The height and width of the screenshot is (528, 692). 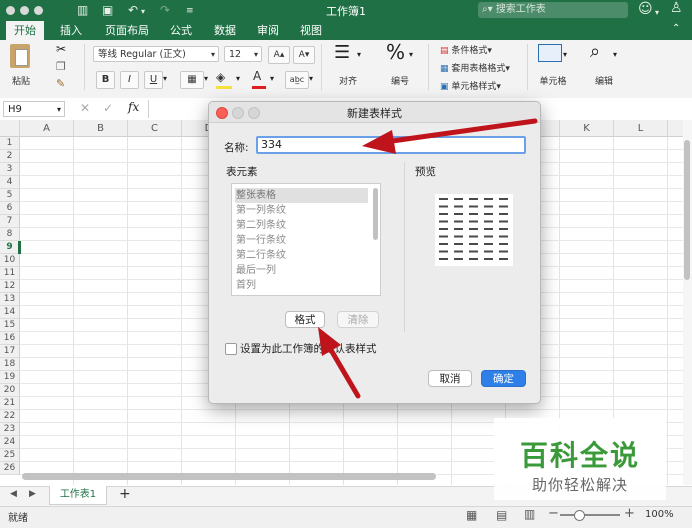 I want to click on align-icon: ☰, so click(x=342, y=53).